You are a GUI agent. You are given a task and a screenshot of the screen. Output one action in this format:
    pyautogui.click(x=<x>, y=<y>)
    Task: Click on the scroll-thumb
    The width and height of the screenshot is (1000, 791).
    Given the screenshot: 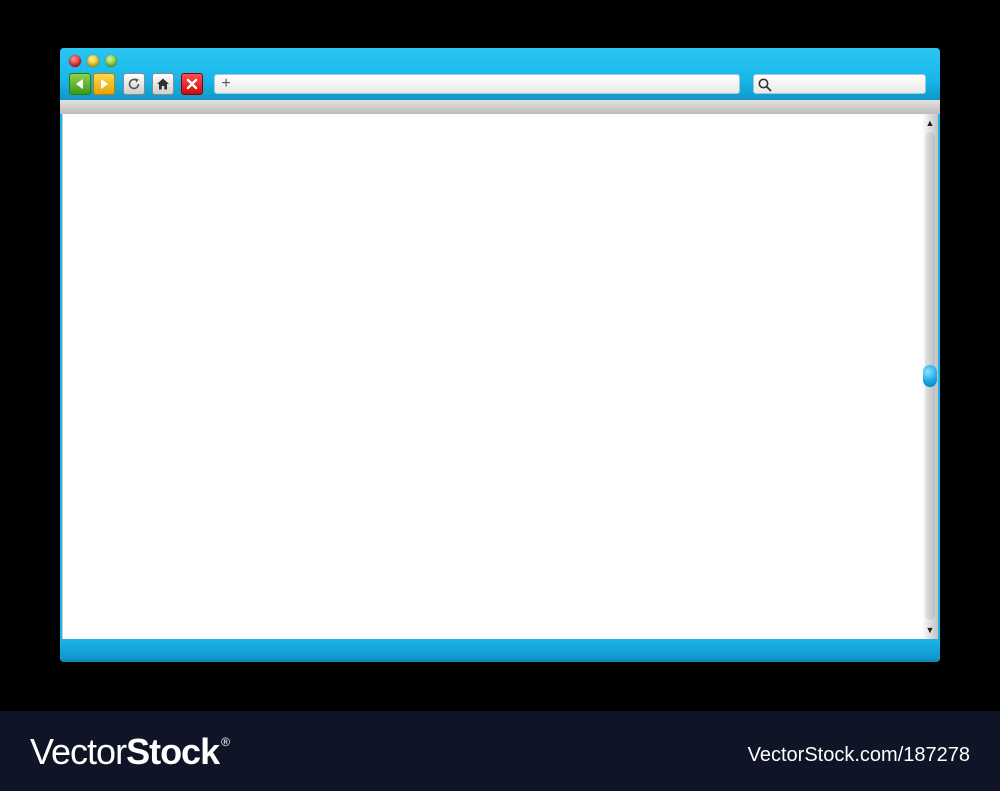 What is the action you would take?
    pyautogui.click(x=930, y=376)
    